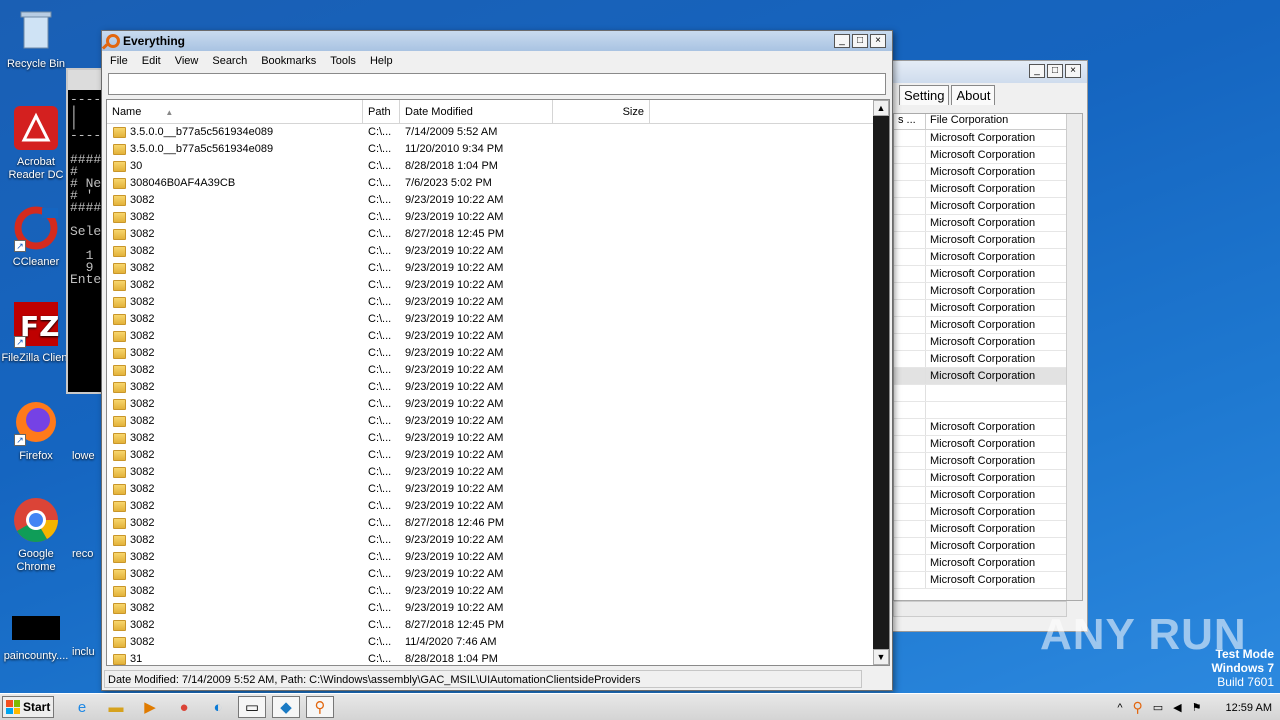 The height and width of the screenshot is (720, 1280). I want to click on console-task-icon: ▭, so click(252, 707).